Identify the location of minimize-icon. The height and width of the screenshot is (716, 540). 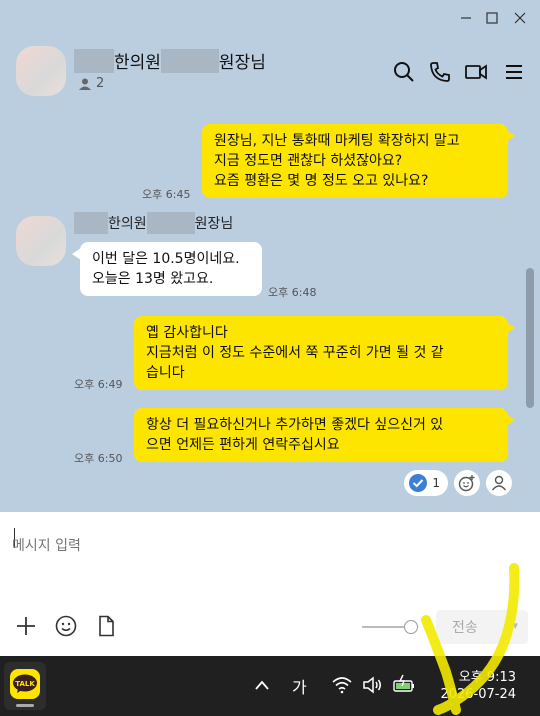
(466, 18).